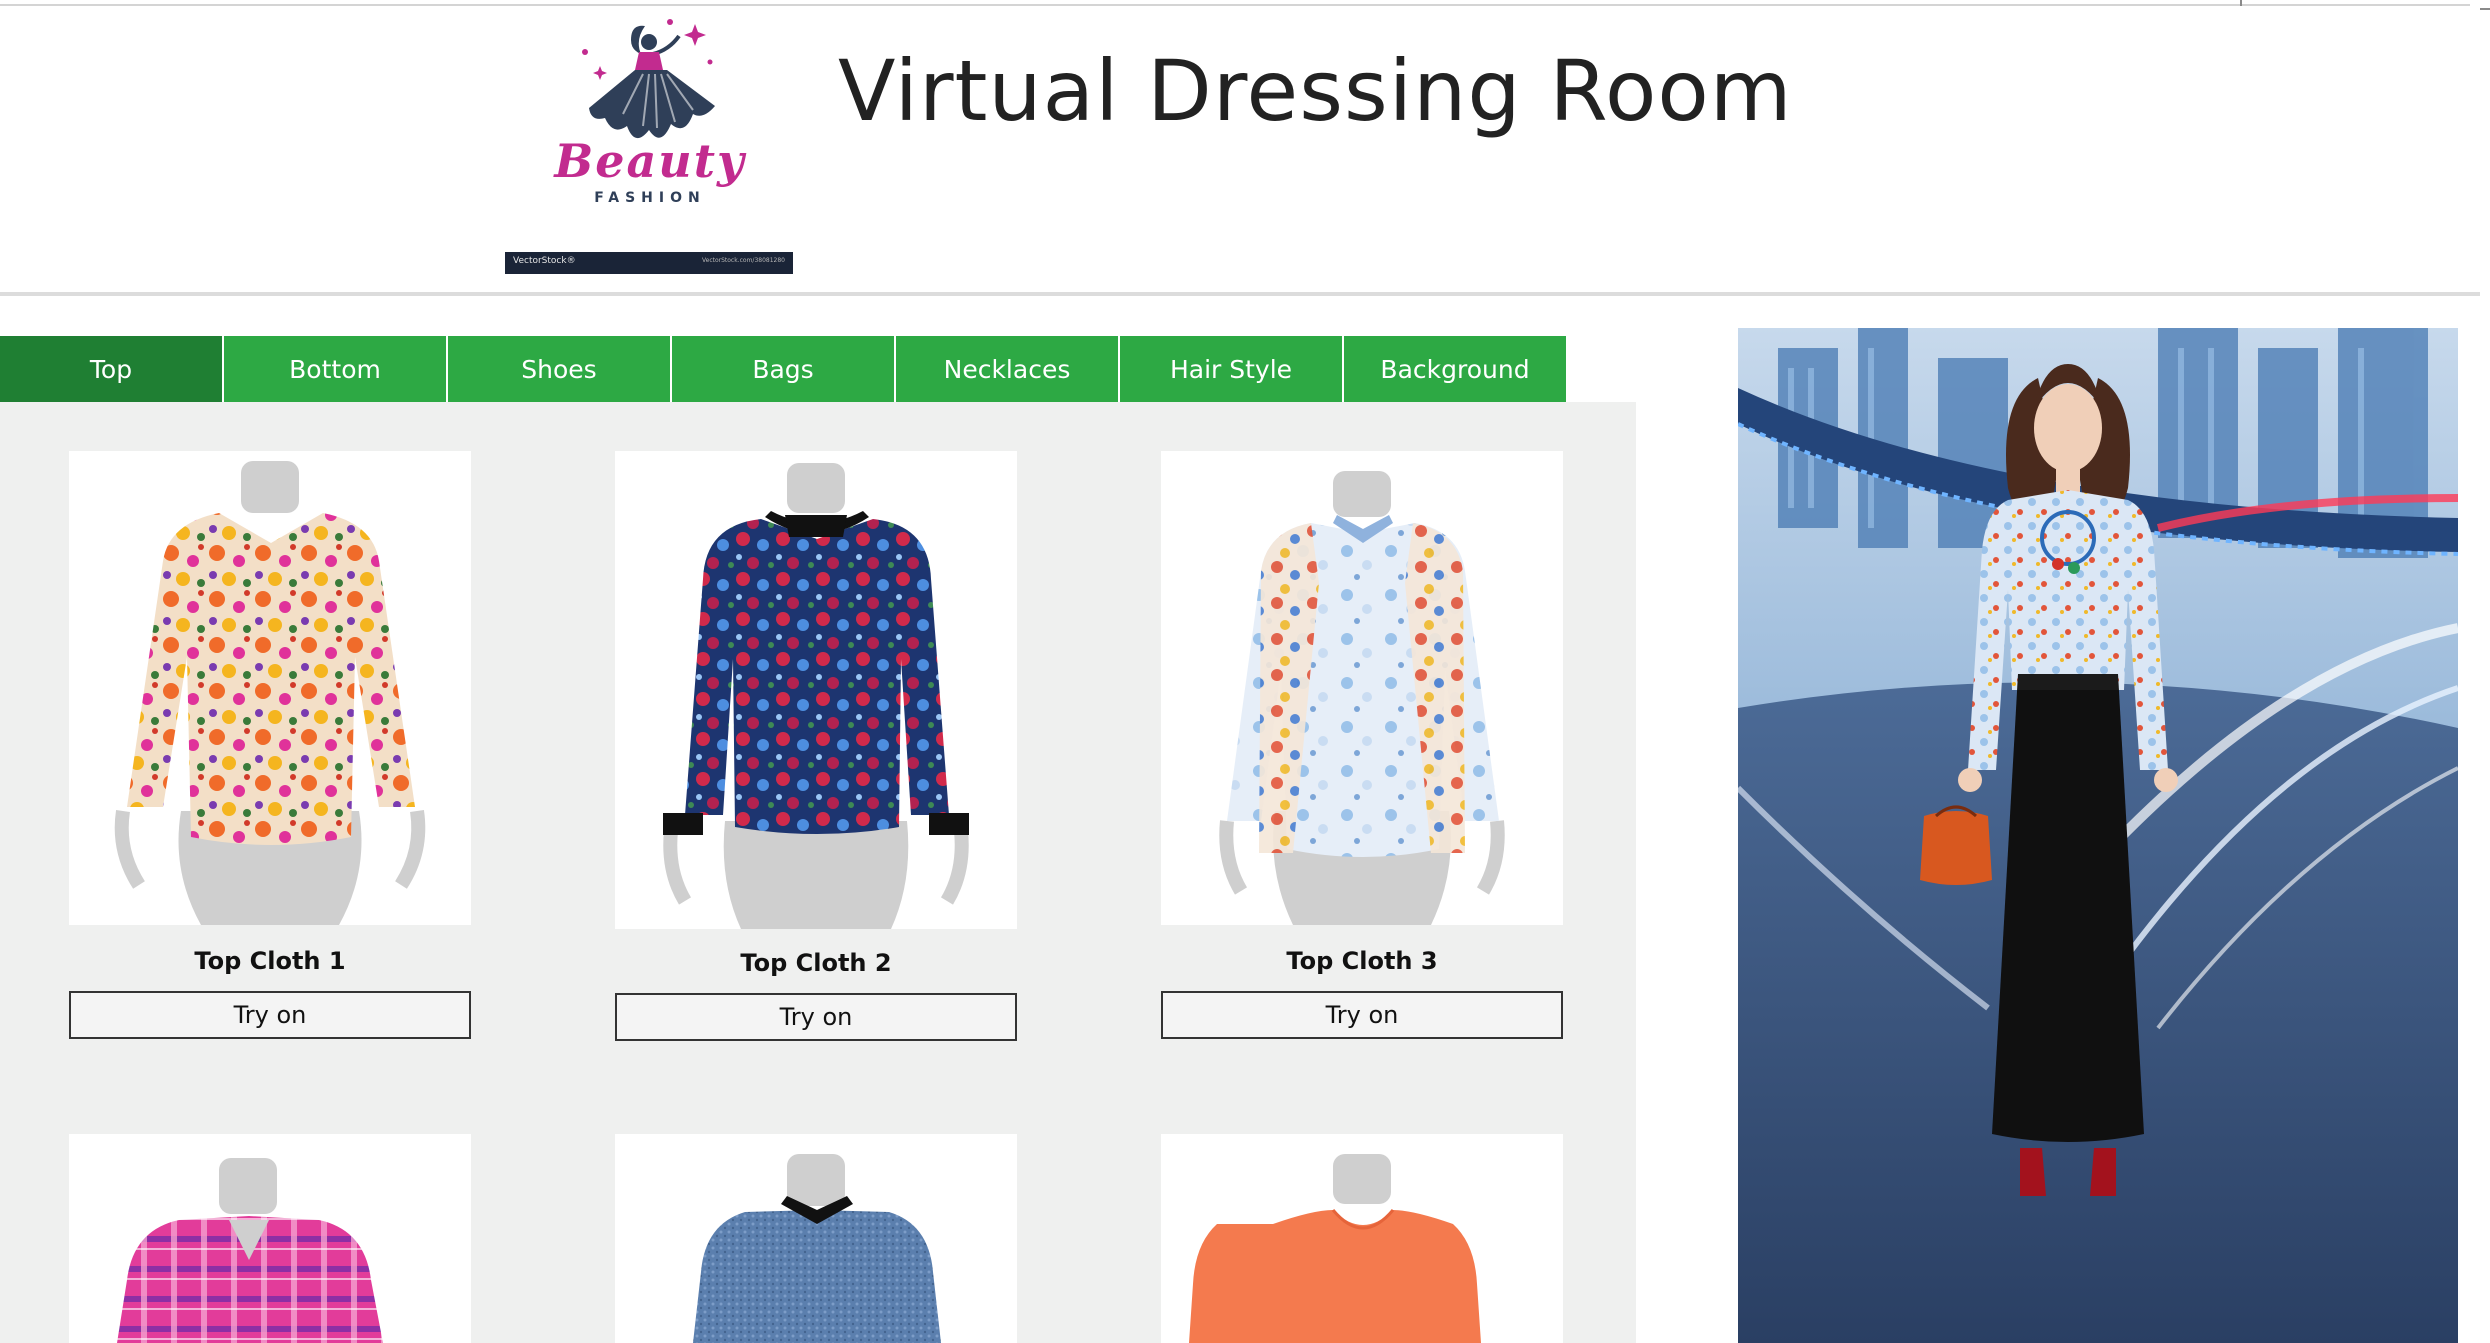  Describe the element at coordinates (1315, 91) in the screenshot. I see `page-title: Virtual Dressing Room` at that location.